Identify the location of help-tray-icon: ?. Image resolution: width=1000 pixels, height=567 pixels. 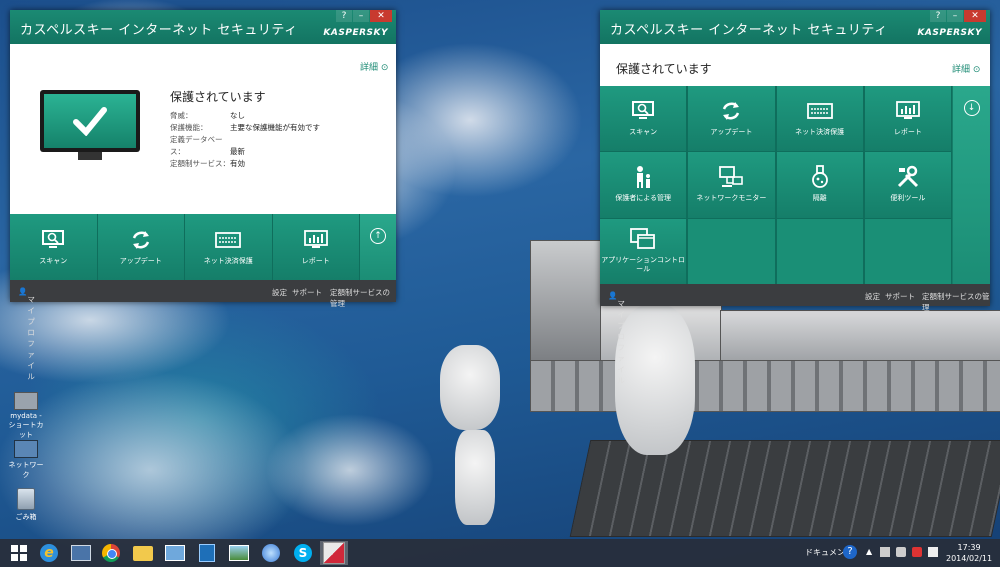
(850, 552).